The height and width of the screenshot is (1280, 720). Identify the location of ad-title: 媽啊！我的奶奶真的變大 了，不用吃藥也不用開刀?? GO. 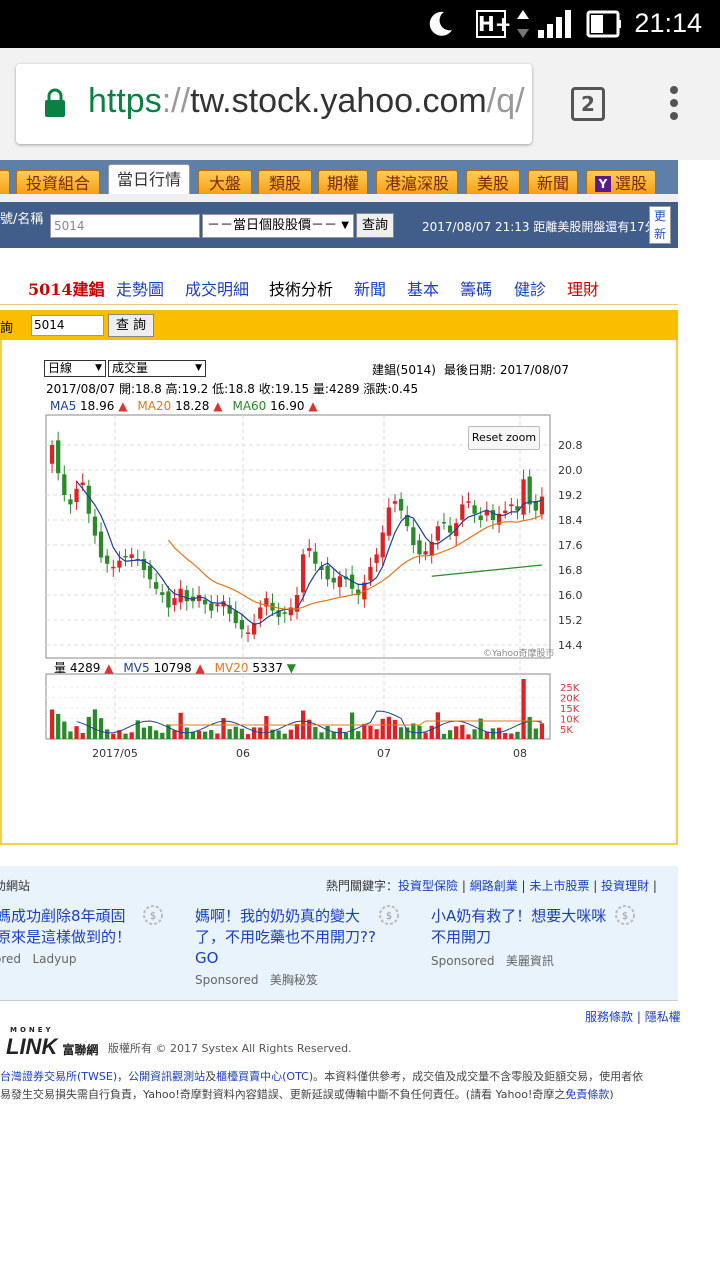
(285, 937).